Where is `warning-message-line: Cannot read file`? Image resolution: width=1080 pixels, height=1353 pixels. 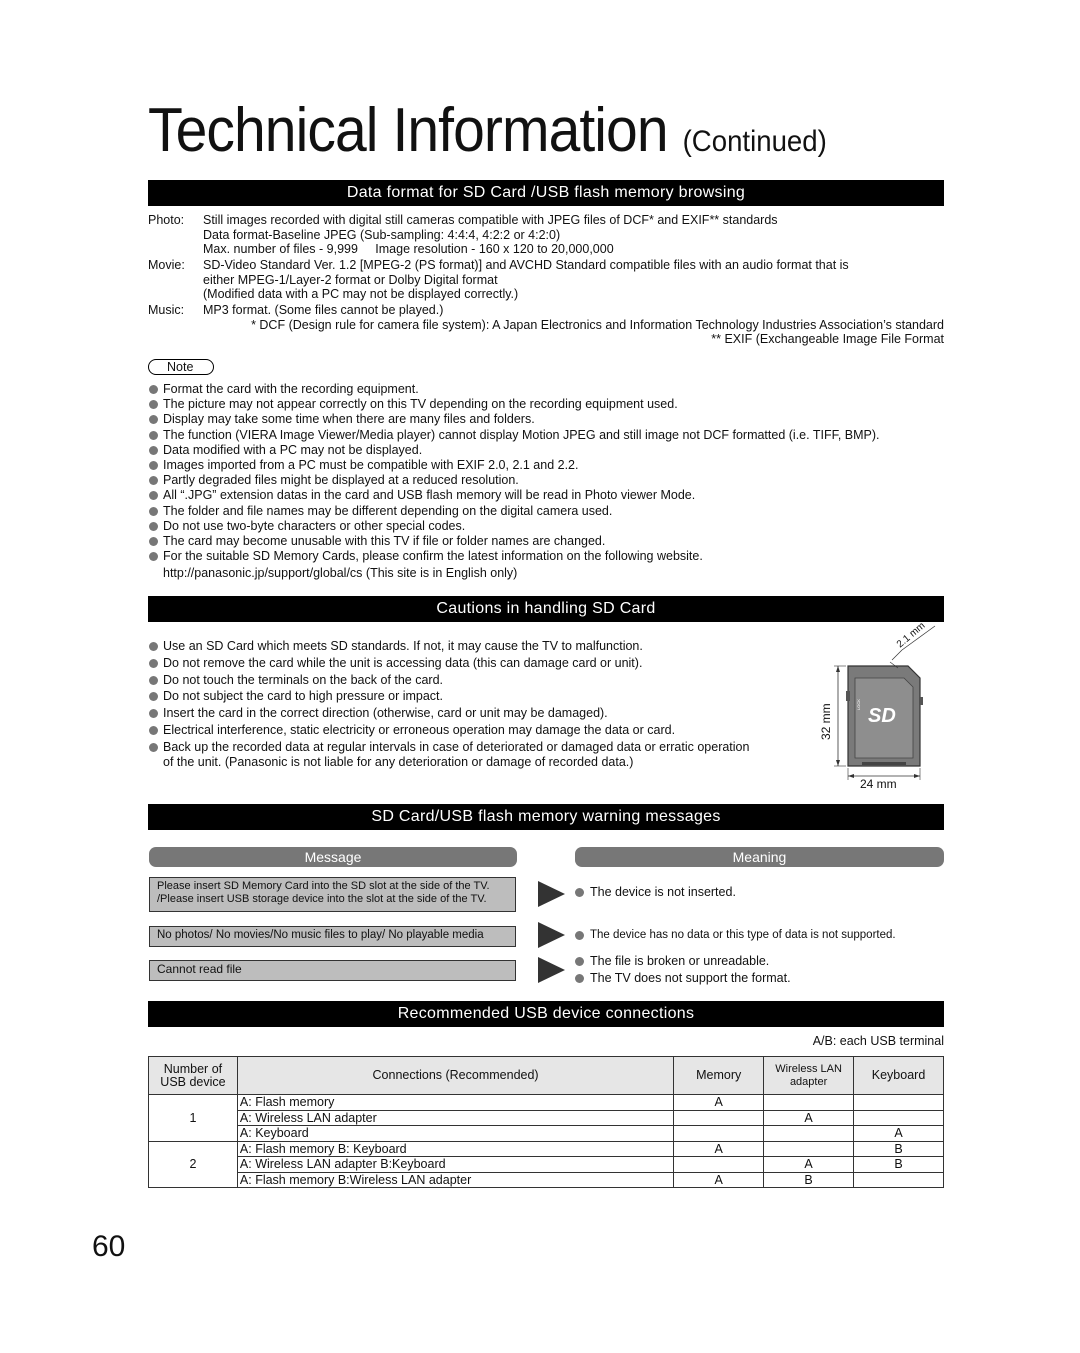
warning-message-line: Cannot read file is located at coordinates (199, 969).